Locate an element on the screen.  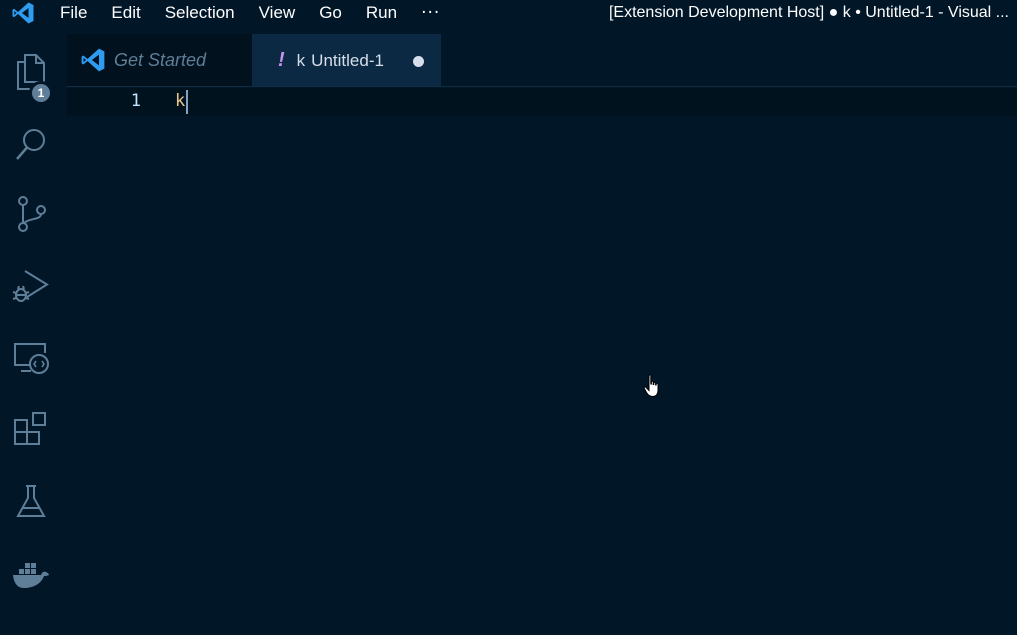
tab-untitled-1: ! k Untitled-1 is located at coordinates (346, 60).